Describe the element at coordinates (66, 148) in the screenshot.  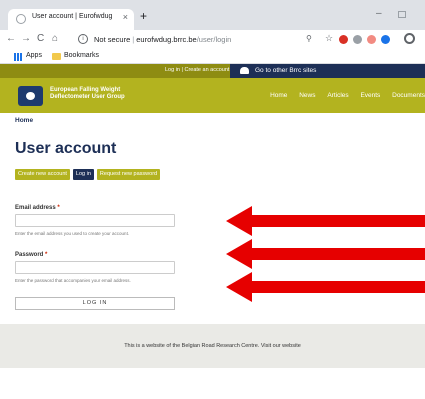
I see `page-title: User account` at that location.